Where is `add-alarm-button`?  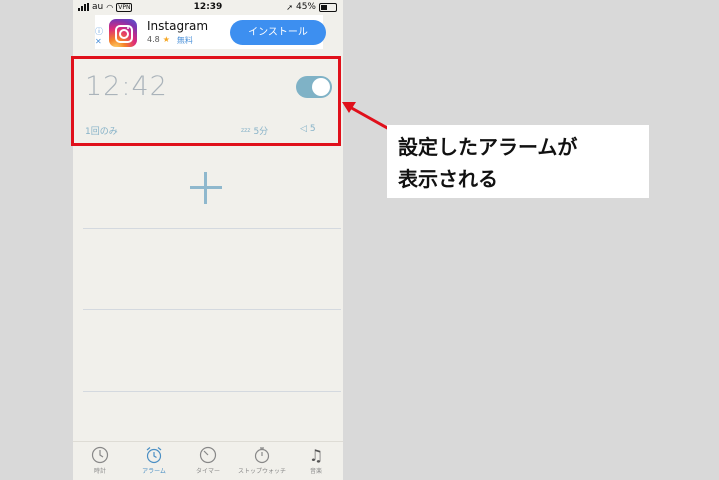 add-alarm-button is located at coordinates (206, 188).